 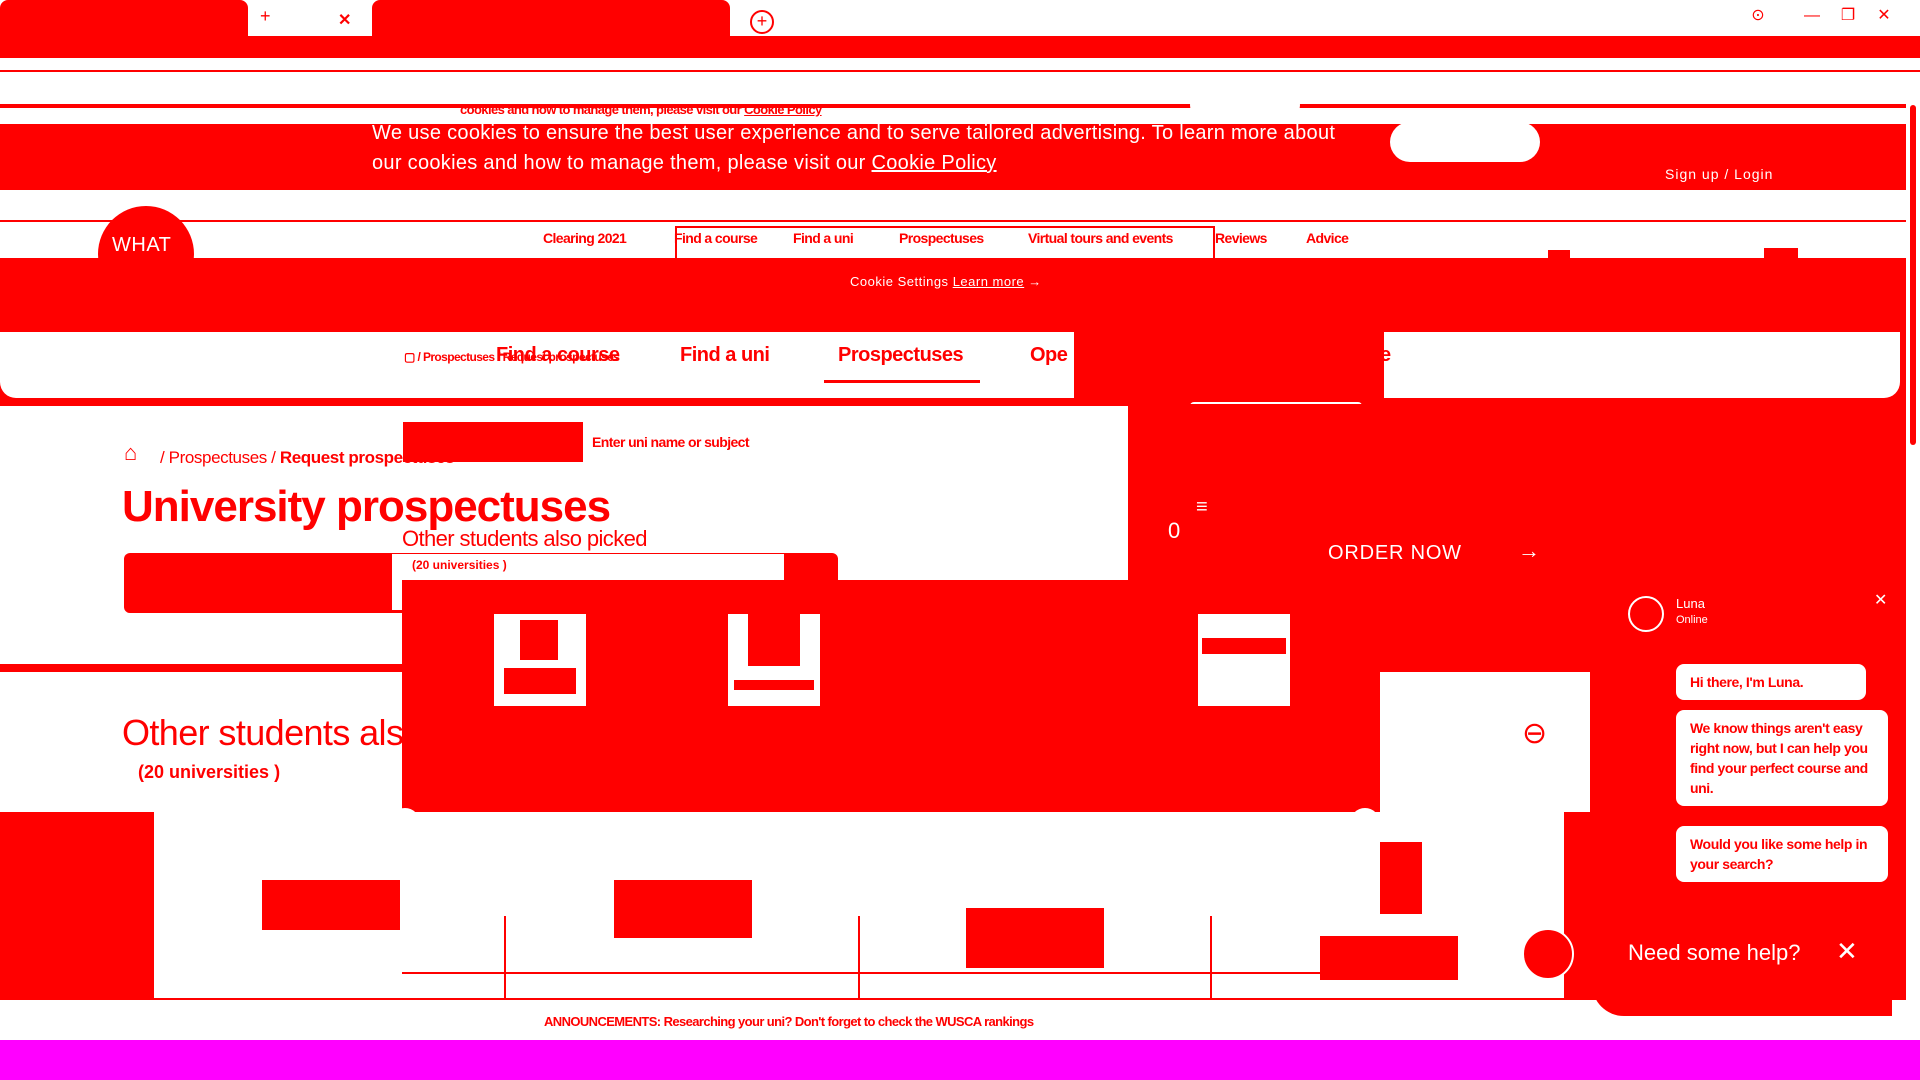 I want to click on universities-count-behind: (20 universities ), so click(x=459, y=565).